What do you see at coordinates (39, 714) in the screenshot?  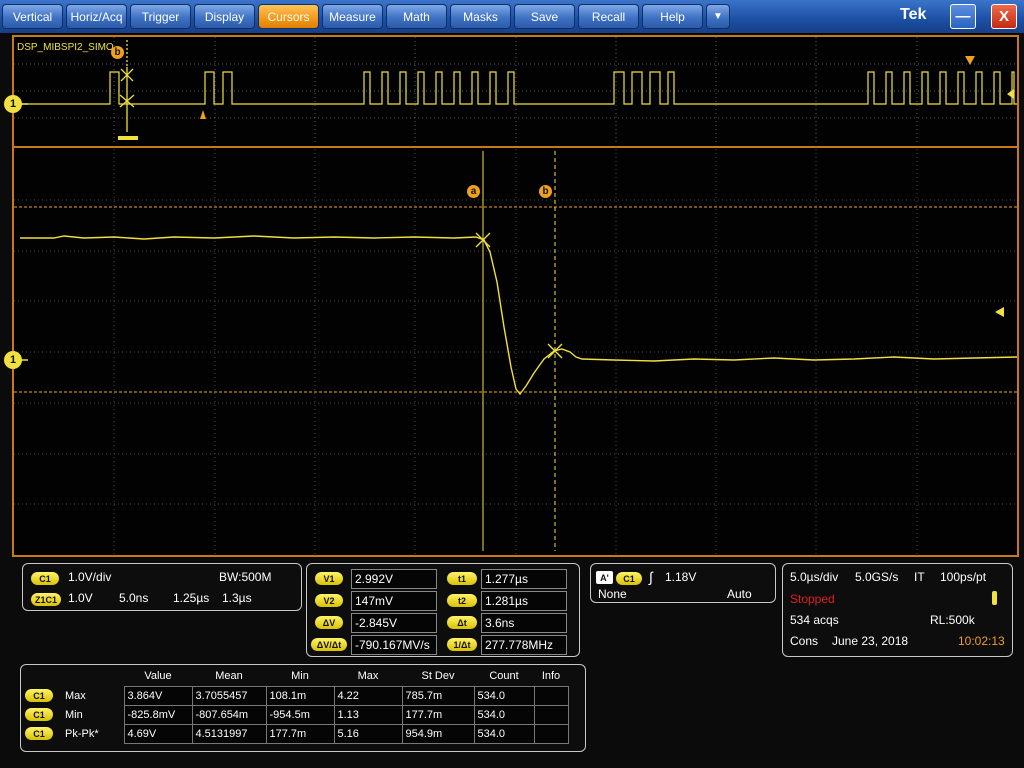 I see `meas-min-badge: C1` at bounding box center [39, 714].